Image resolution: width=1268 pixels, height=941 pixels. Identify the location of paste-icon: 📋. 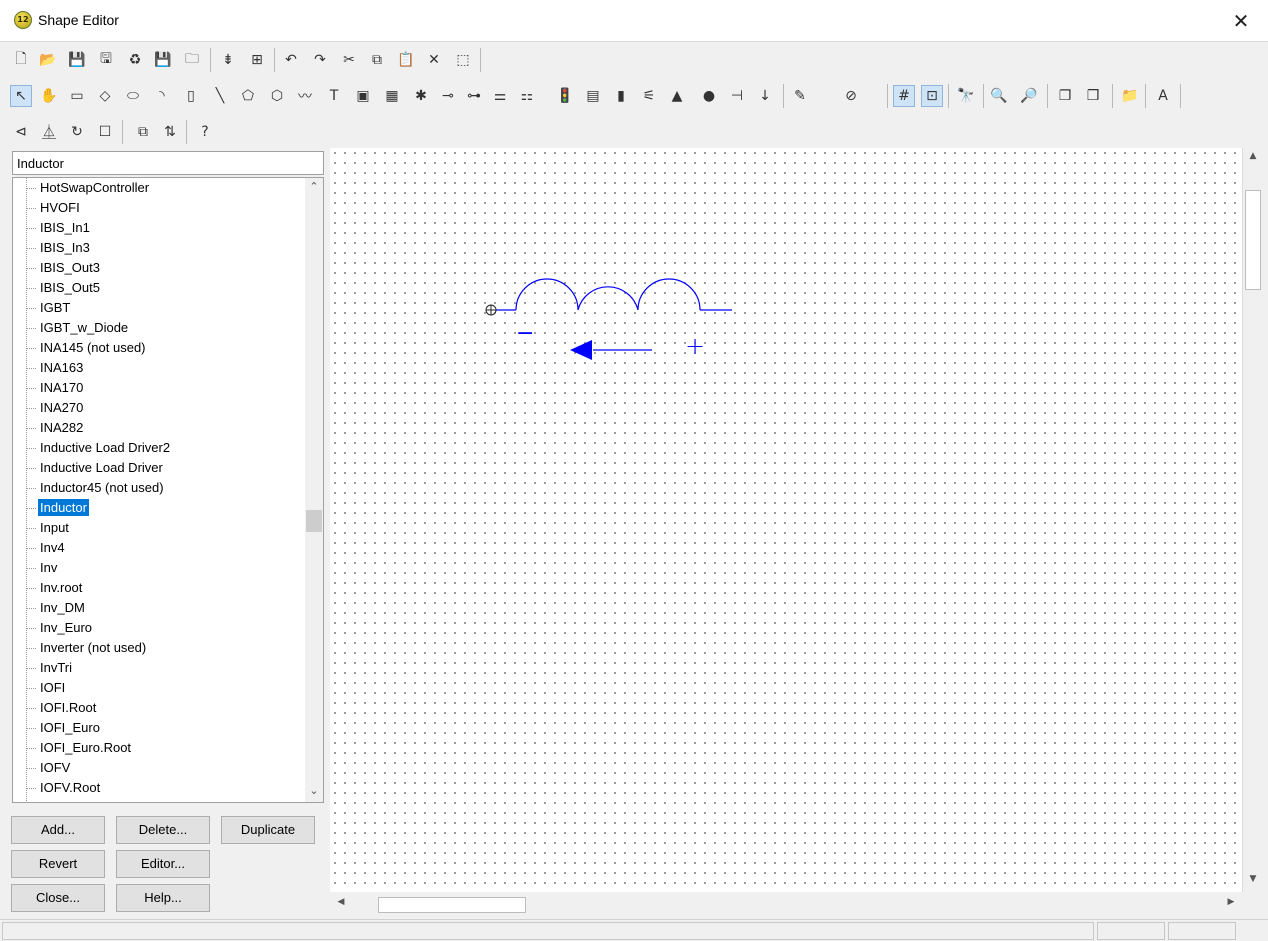
(406, 60).